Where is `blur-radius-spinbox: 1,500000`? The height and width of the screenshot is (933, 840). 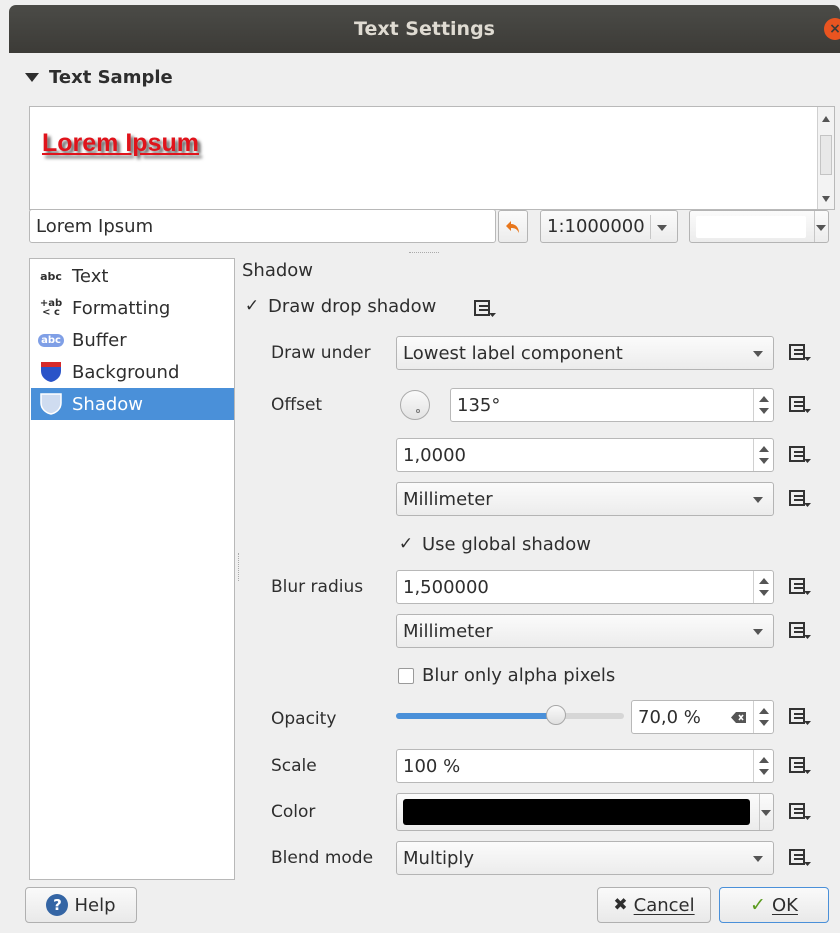 blur-radius-spinbox: 1,500000 is located at coordinates (585, 587).